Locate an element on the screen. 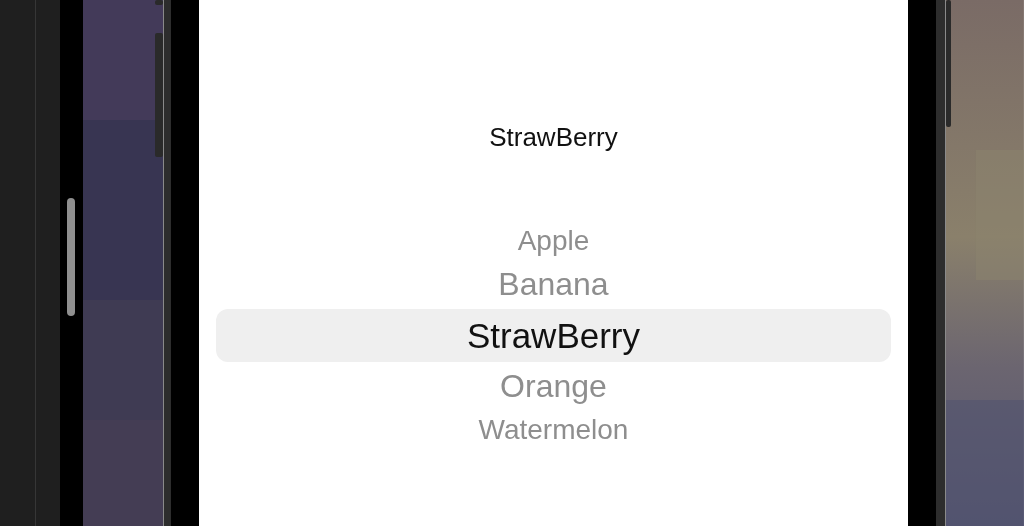  picker-option: Banana is located at coordinates (553, 284).